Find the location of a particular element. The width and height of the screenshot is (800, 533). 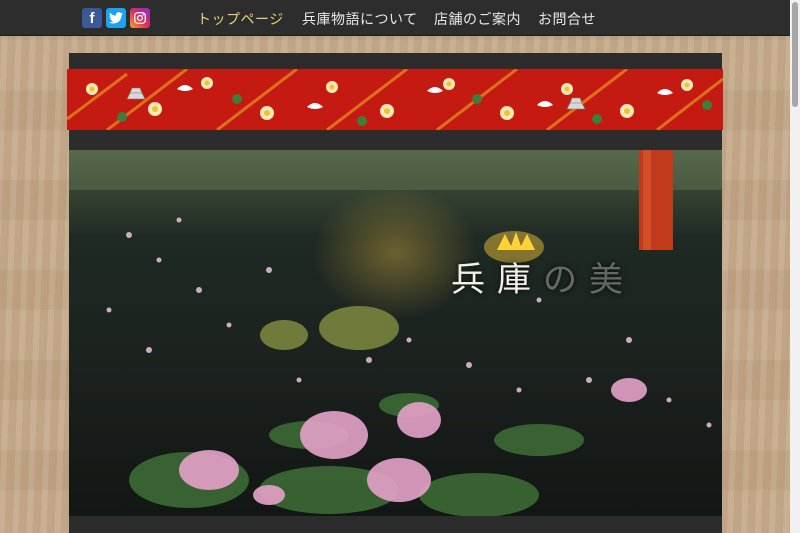

hero-title: 兵庫の美 is located at coordinates (543, 276).